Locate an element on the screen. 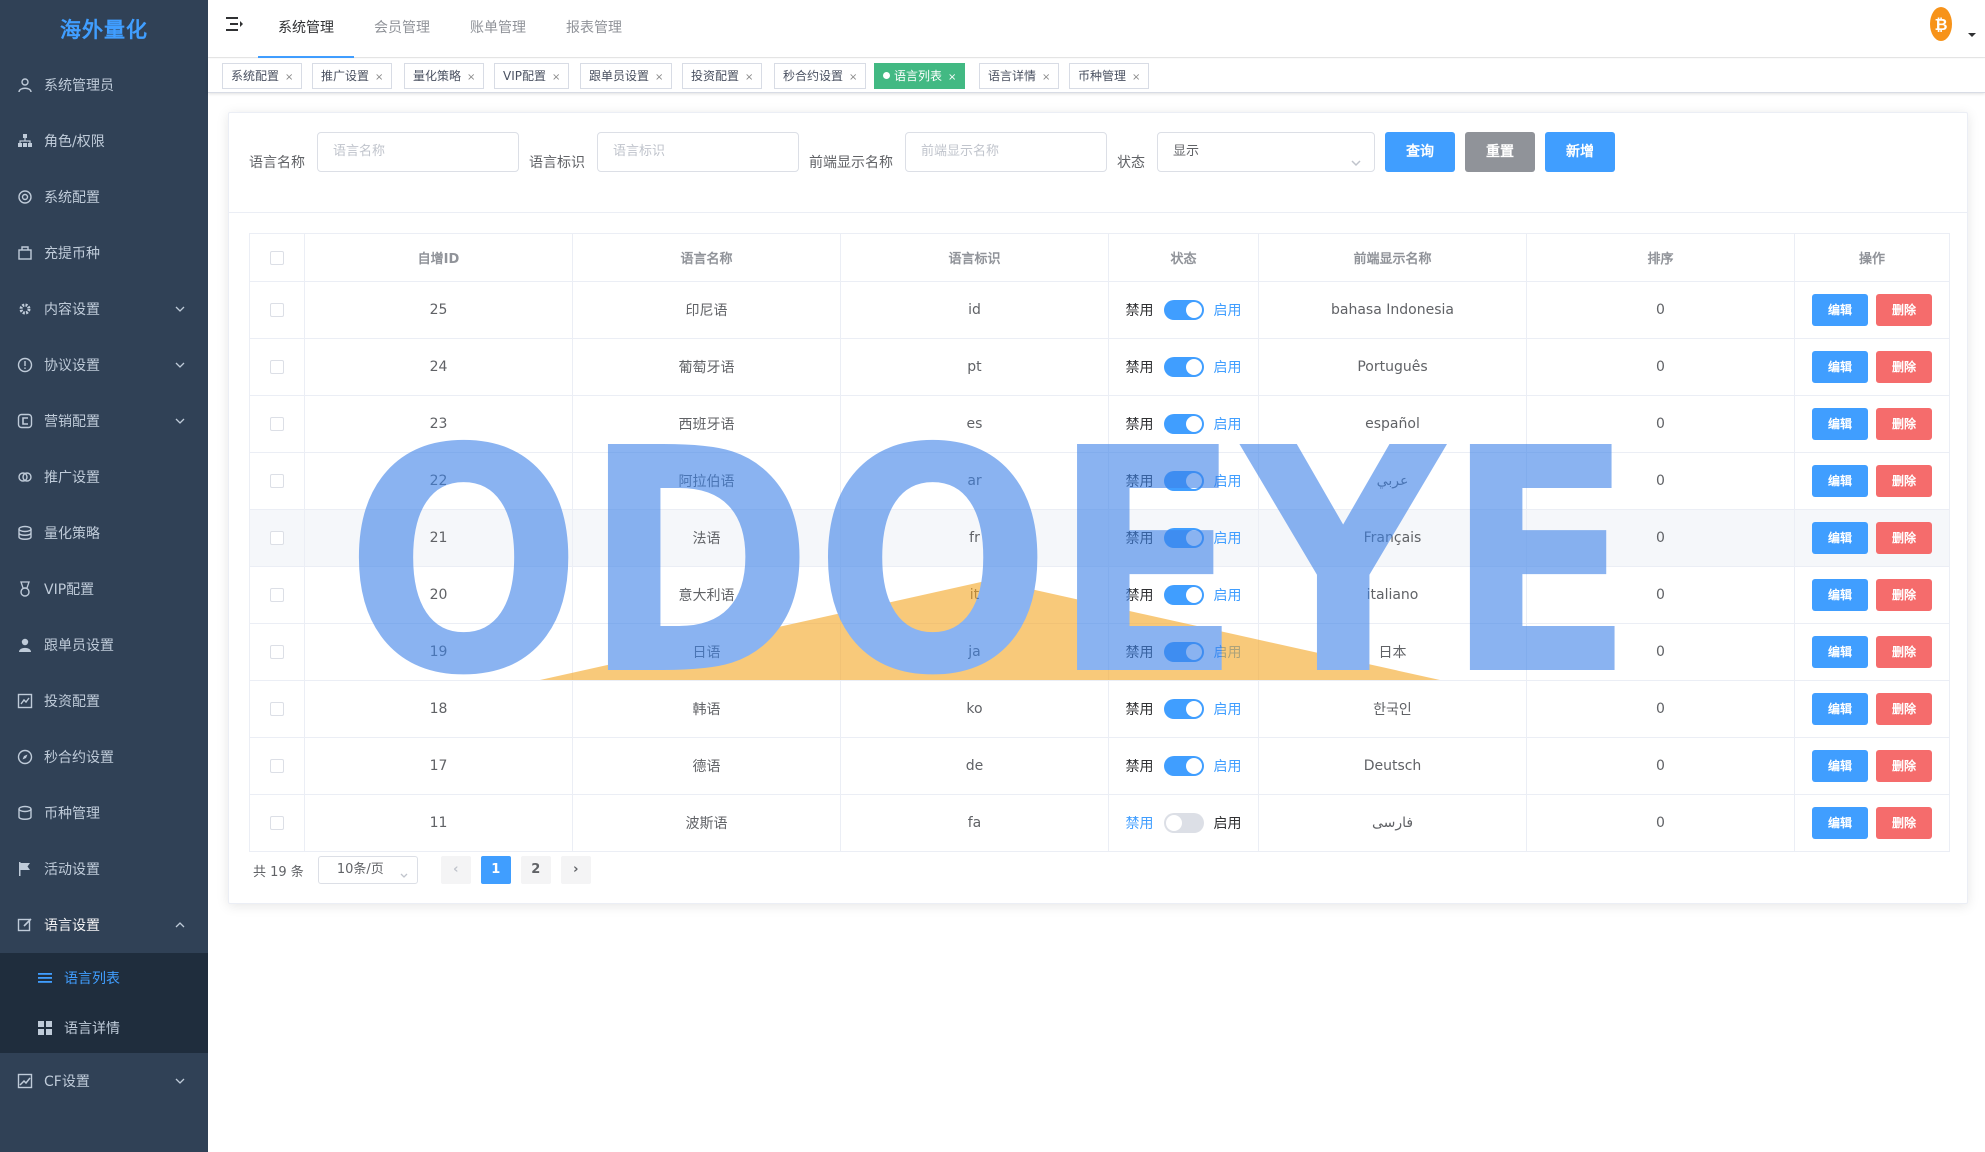 The width and height of the screenshot is (1985, 1152). sidebar-item-marketing-config: 营销配置 is located at coordinates (104, 421).